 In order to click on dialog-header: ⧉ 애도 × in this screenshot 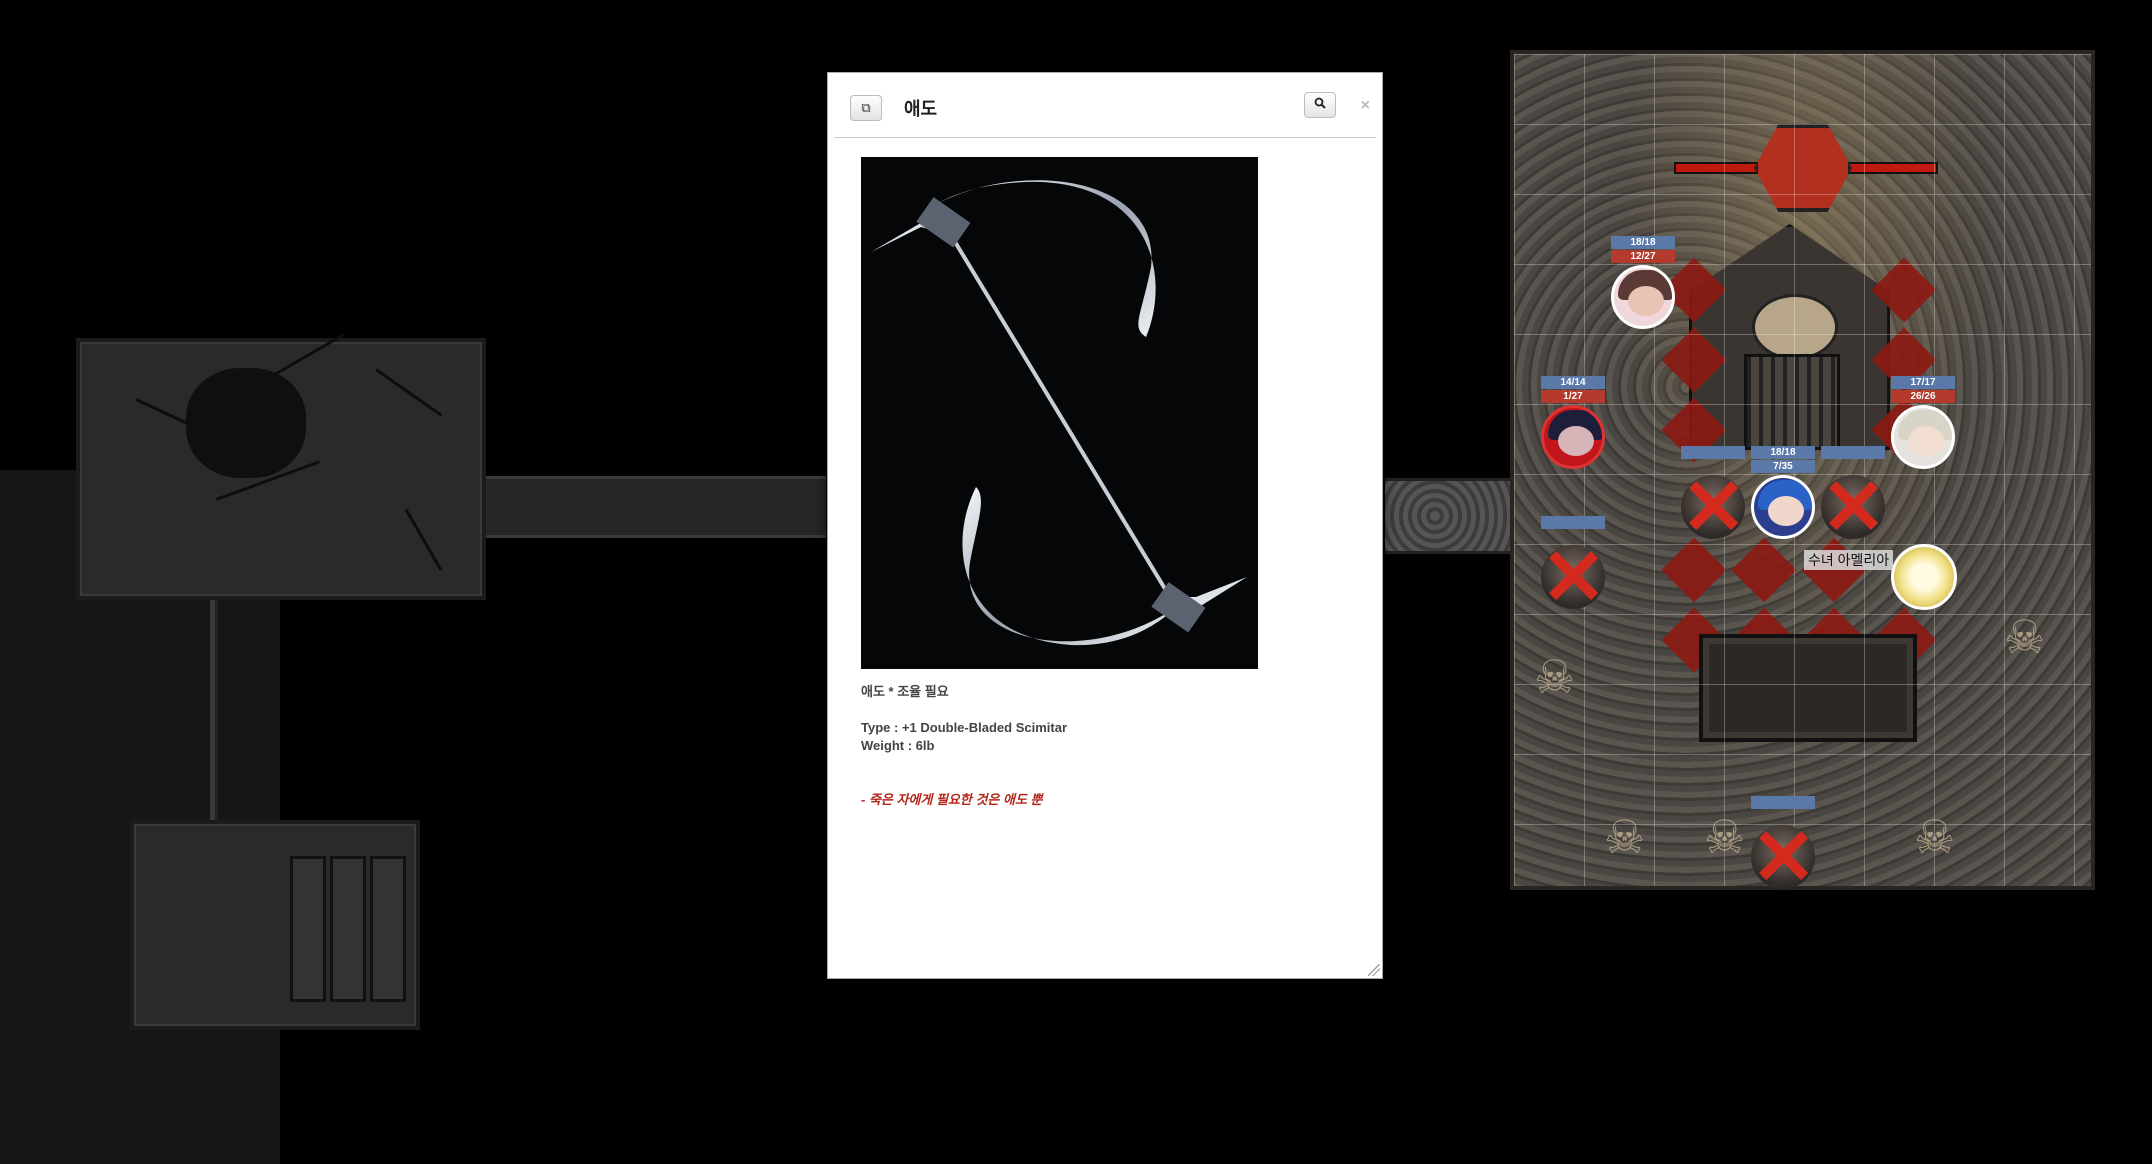, I will do `click(1105, 108)`.